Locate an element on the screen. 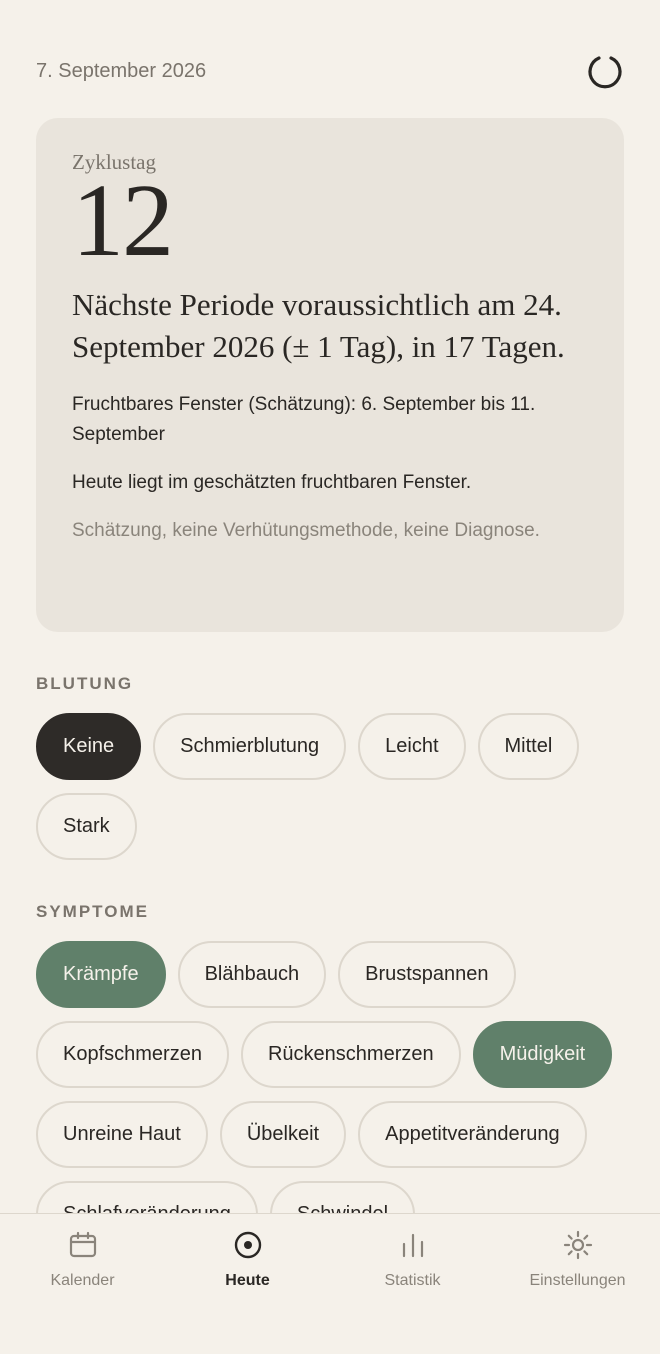 The height and width of the screenshot is (1354, 660). cycle-day-number: 12 is located at coordinates (123, 220).